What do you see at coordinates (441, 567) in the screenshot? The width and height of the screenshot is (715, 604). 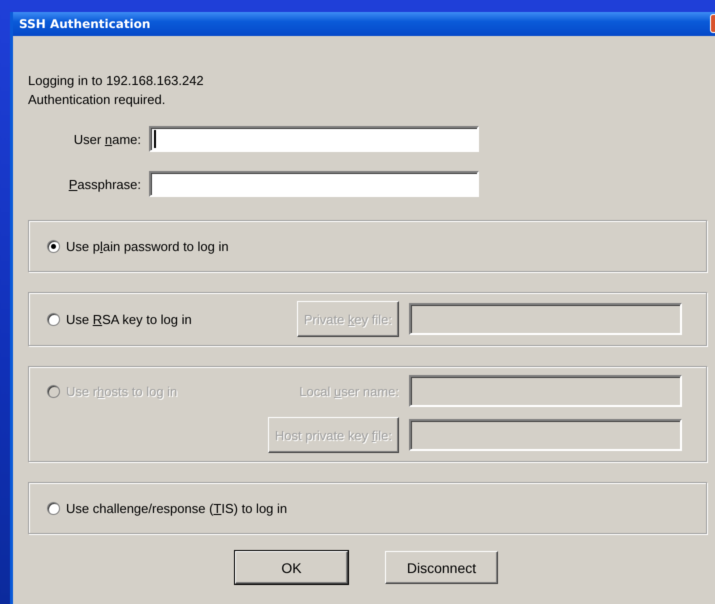 I see `dialog-button: Disconnect` at bounding box center [441, 567].